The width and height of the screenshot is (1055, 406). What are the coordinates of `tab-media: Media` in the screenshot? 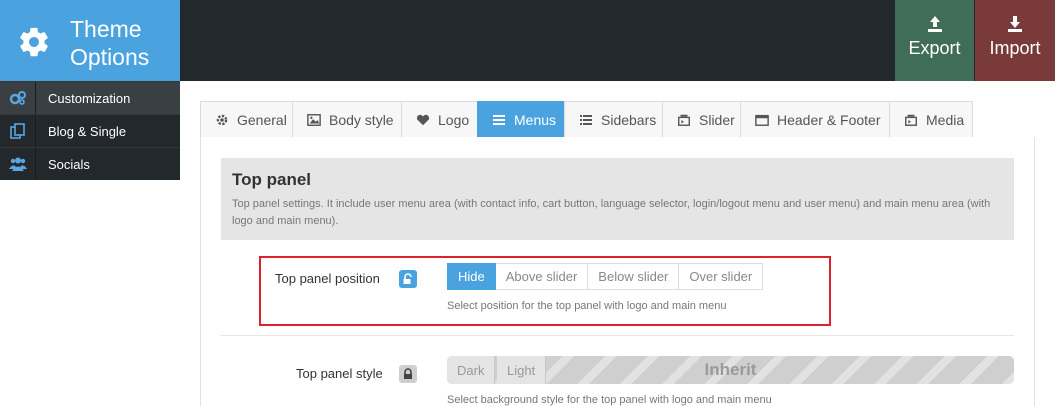 It's located at (931, 119).